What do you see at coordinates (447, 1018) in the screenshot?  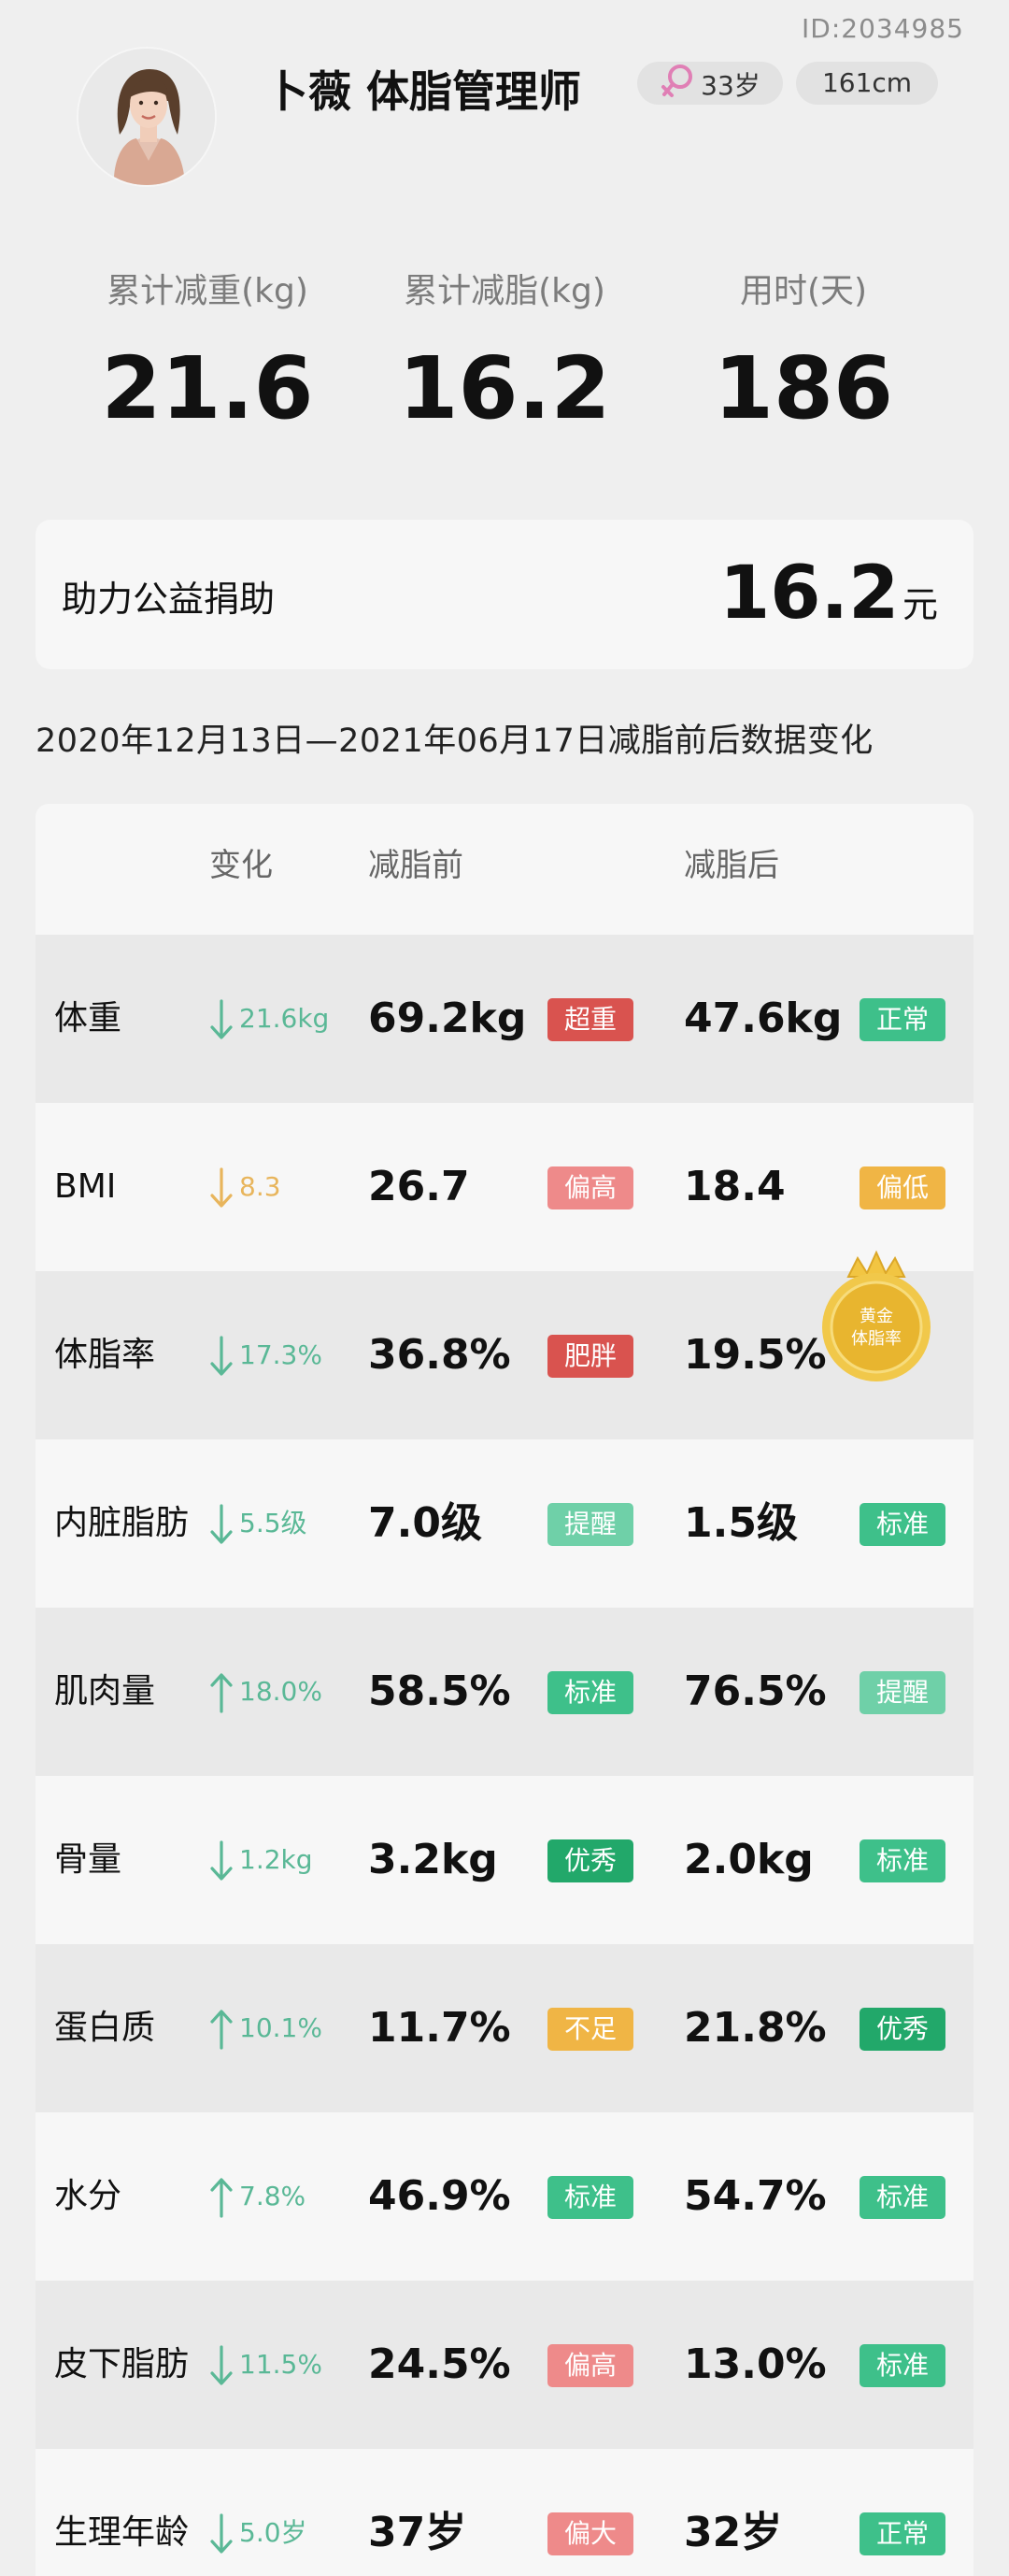 I see `before-value: 69.2kg` at bounding box center [447, 1018].